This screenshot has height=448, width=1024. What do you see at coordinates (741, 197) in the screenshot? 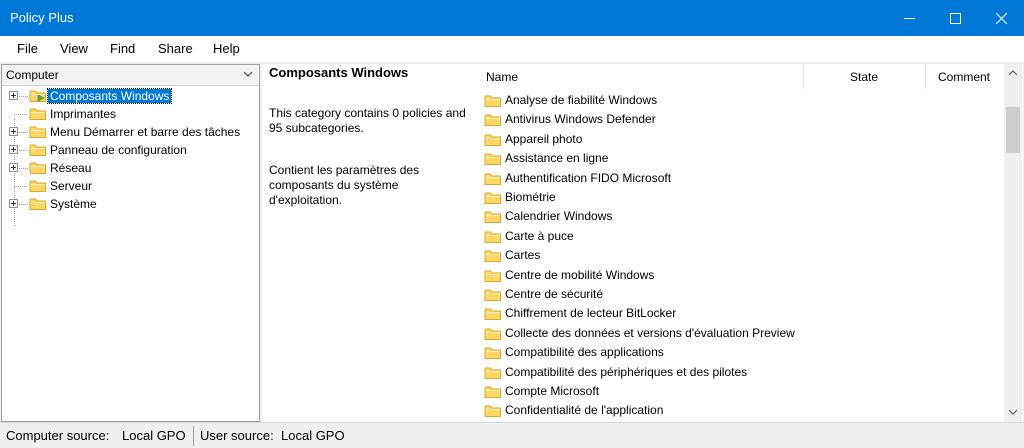
I see `list-item: Biométrie` at bounding box center [741, 197].